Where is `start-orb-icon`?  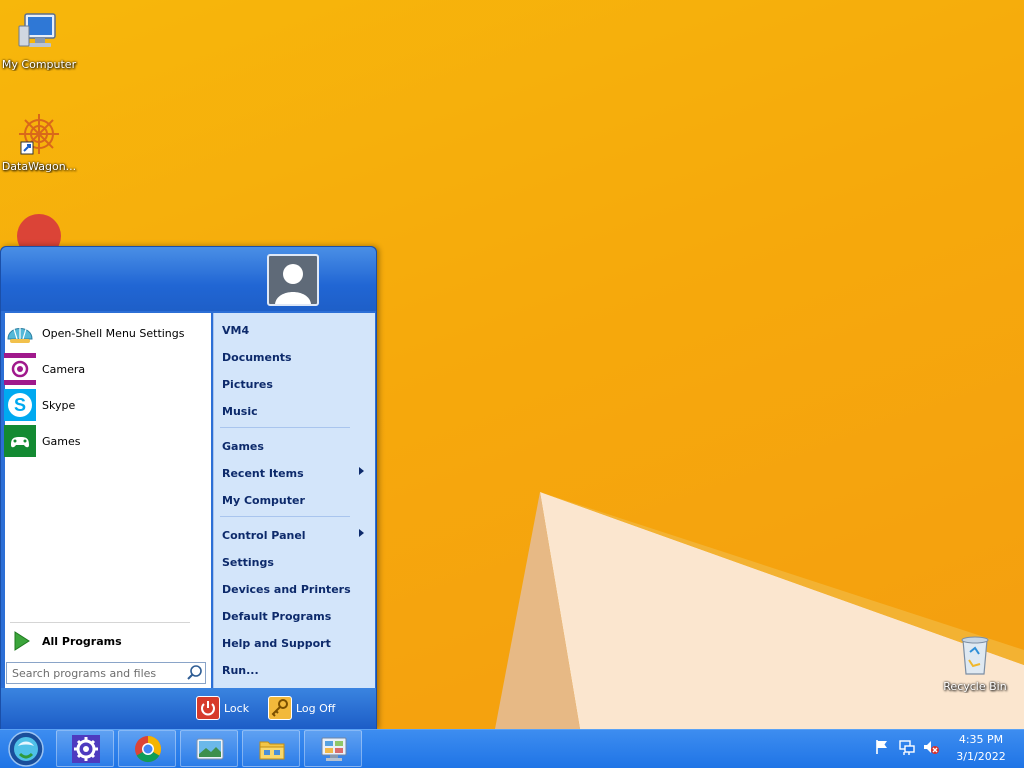
start-orb-icon is located at coordinates (26, 749).